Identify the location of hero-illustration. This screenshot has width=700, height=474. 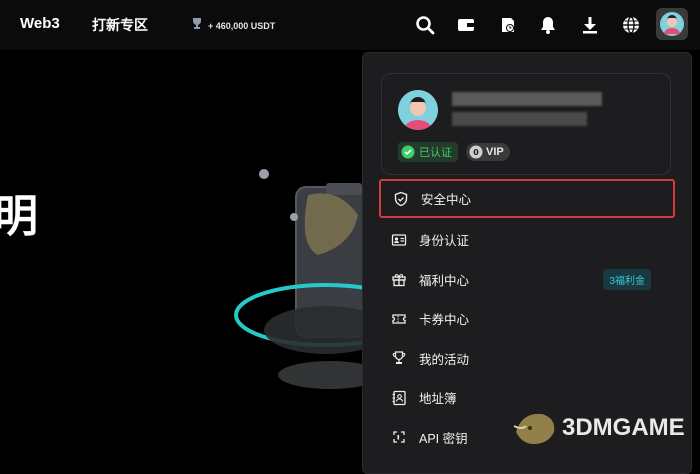
(324, 287).